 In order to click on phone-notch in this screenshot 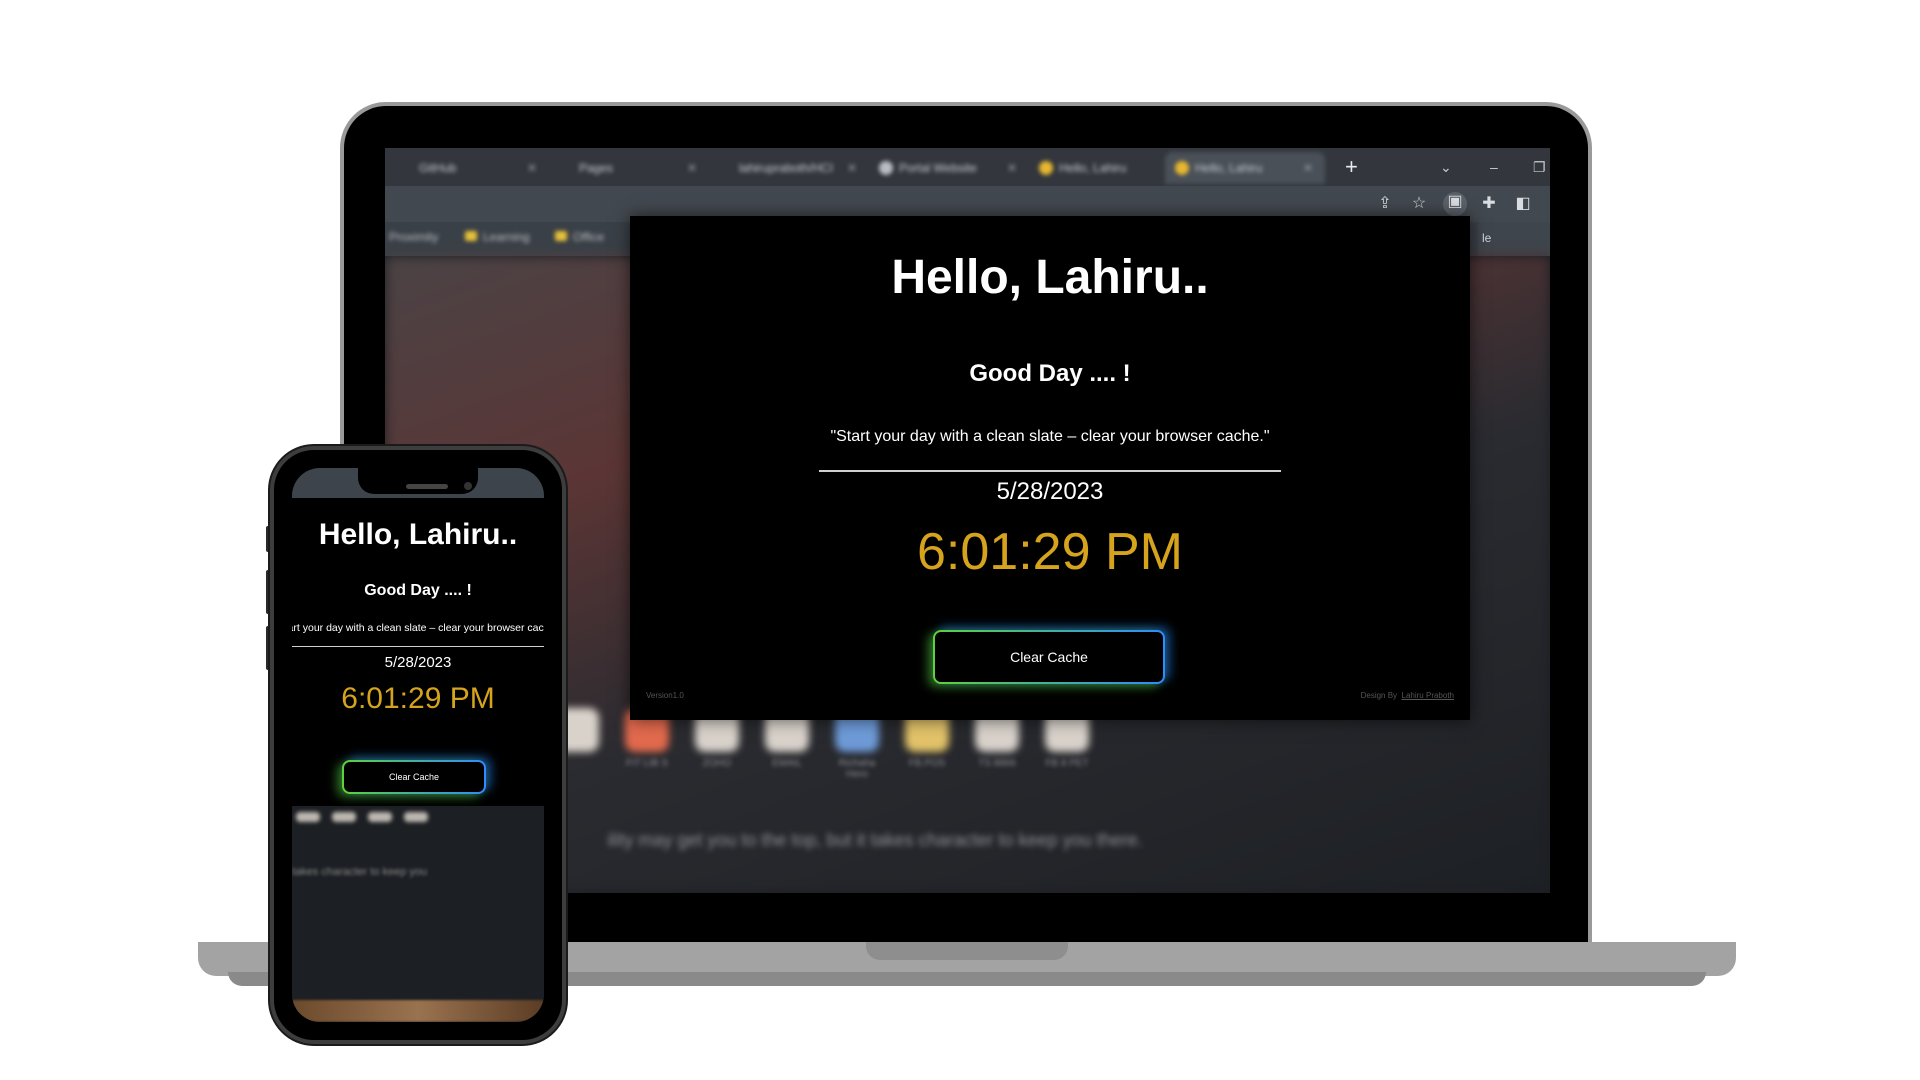, I will do `click(418, 481)`.